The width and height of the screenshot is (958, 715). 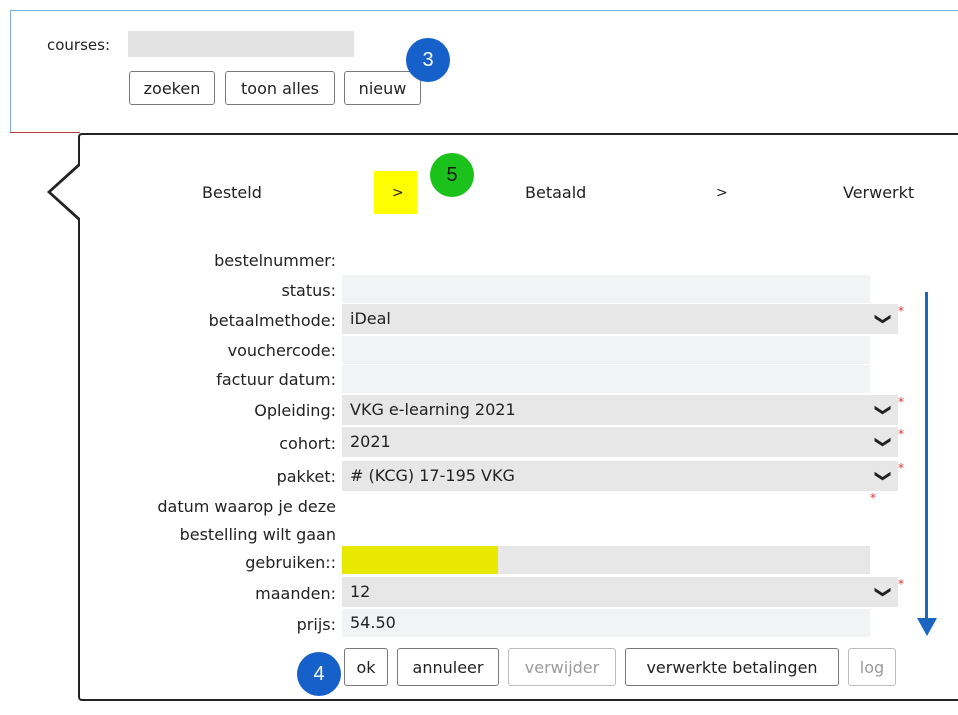 What do you see at coordinates (879, 192) in the screenshot?
I see `step-processed: Verwerkt` at bounding box center [879, 192].